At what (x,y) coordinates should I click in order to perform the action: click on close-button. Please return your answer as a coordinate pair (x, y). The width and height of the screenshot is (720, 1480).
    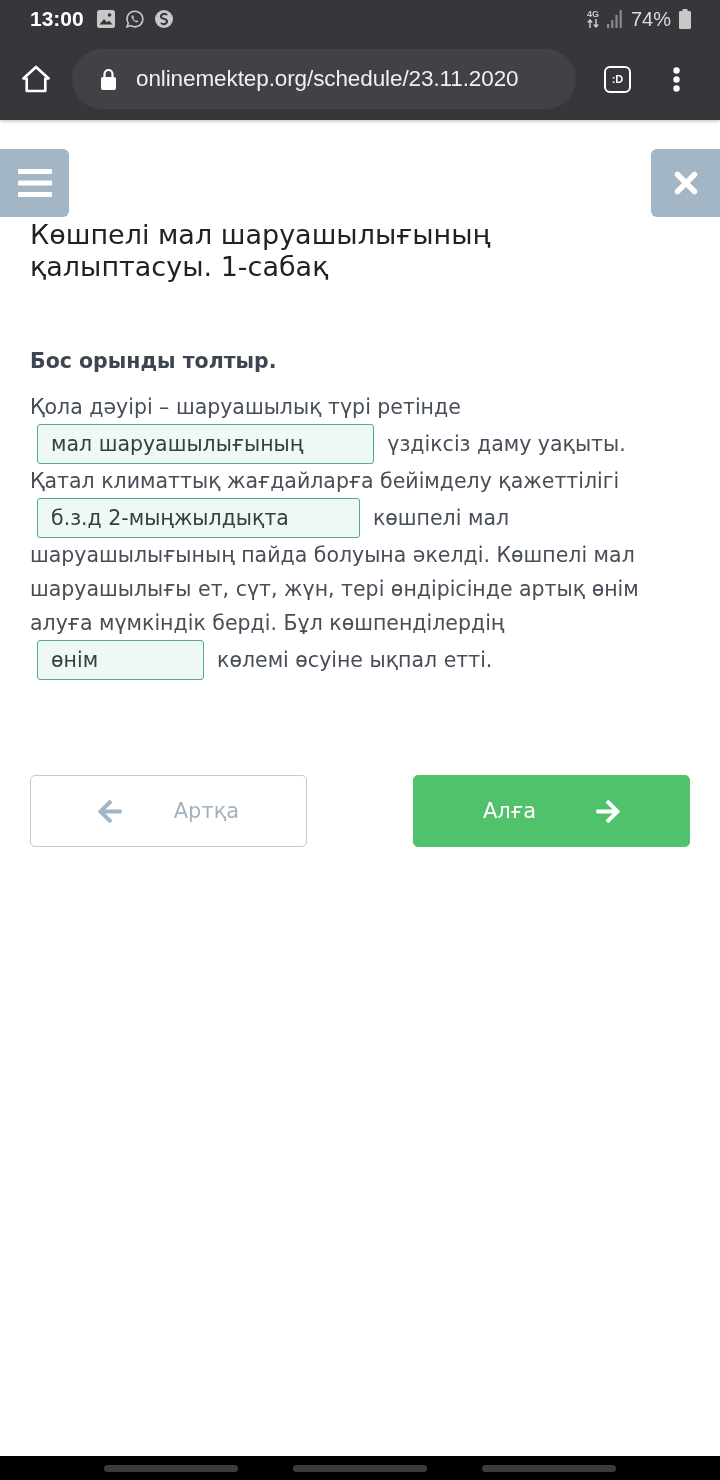
    Looking at the image, I should click on (685, 183).